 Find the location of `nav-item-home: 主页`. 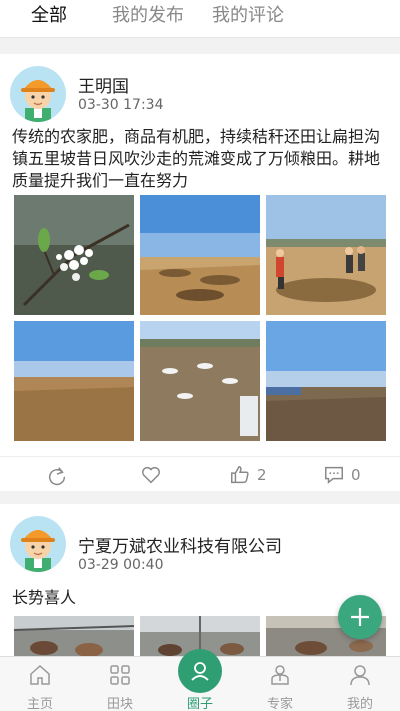

nav-item-home: 主页 is located at coordinates (40, 684).